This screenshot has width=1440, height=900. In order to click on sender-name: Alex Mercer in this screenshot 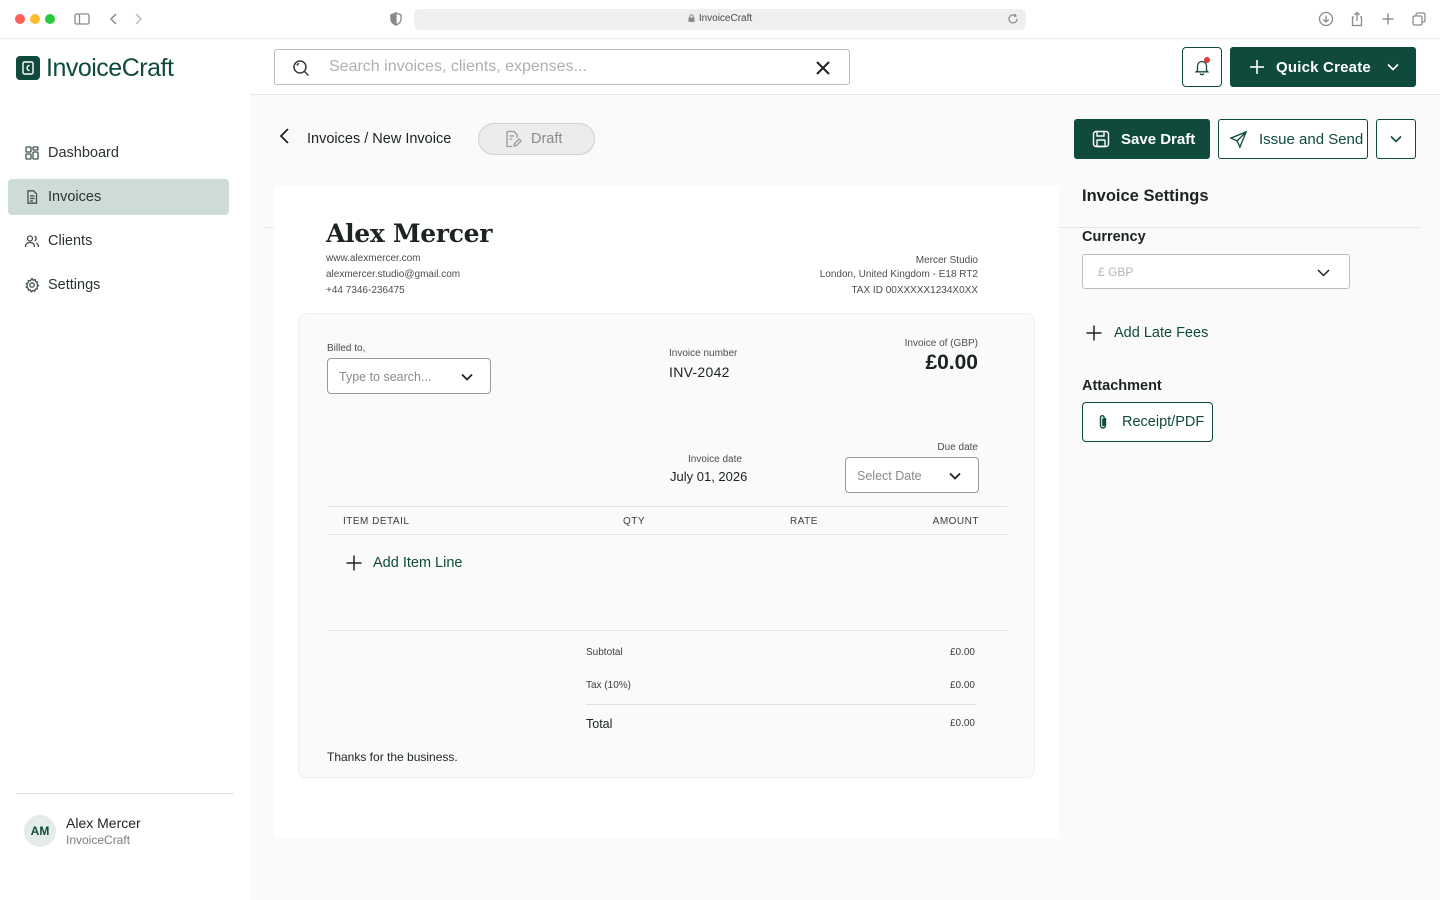, I will do `click(409, 233)`.